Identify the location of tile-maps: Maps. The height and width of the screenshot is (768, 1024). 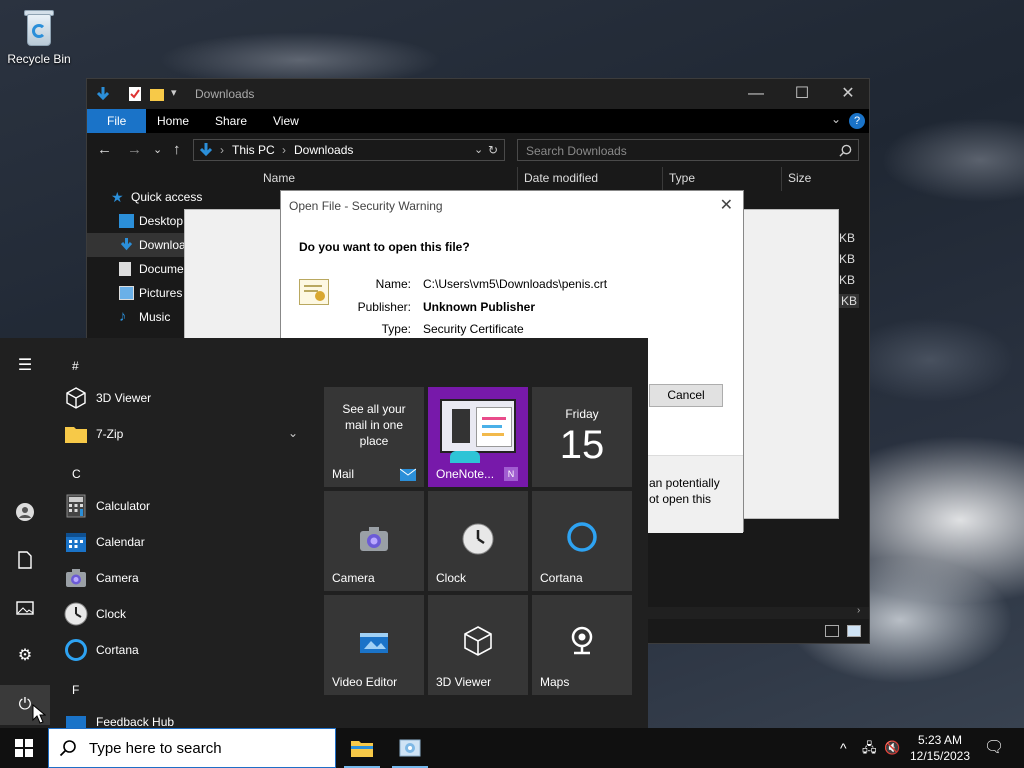
(582, 645).